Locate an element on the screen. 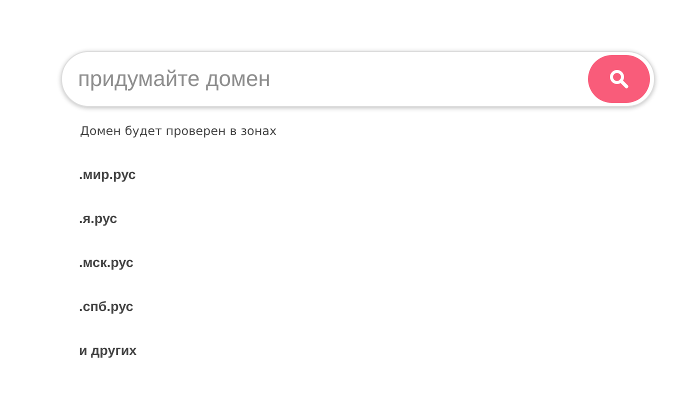 The width and height of the screenshot is (700, 419). search-bar: придумайте домен is located at coordinates (358, 79).